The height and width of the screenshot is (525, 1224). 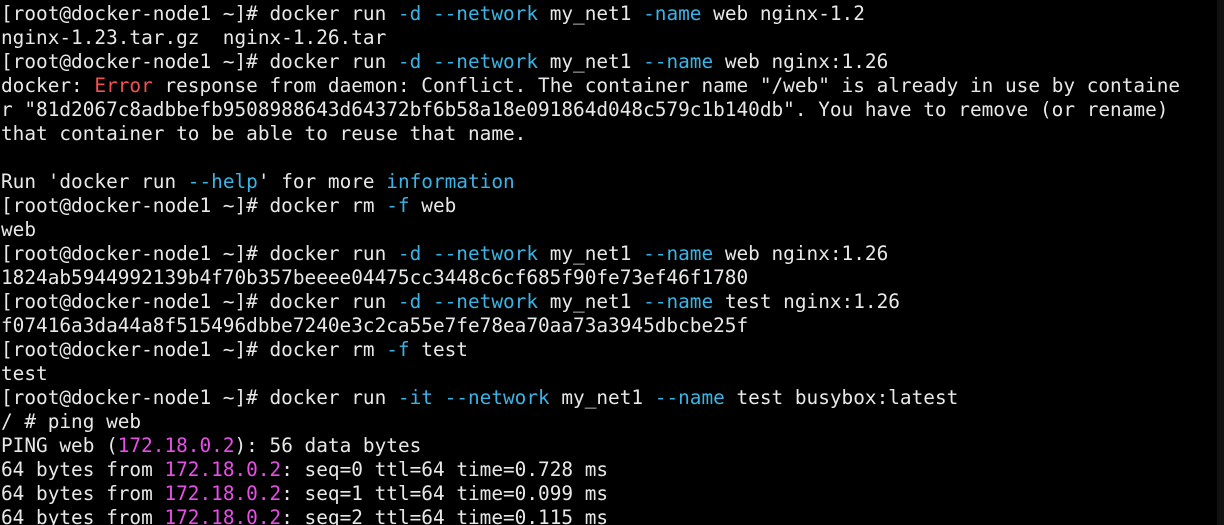 What do you see at coordinates (445, 515) in the screenshot?
I see `terminal-text-plain: : seq=2 ttl=64 time=0.115 ms` at bounding box center [445, 515].